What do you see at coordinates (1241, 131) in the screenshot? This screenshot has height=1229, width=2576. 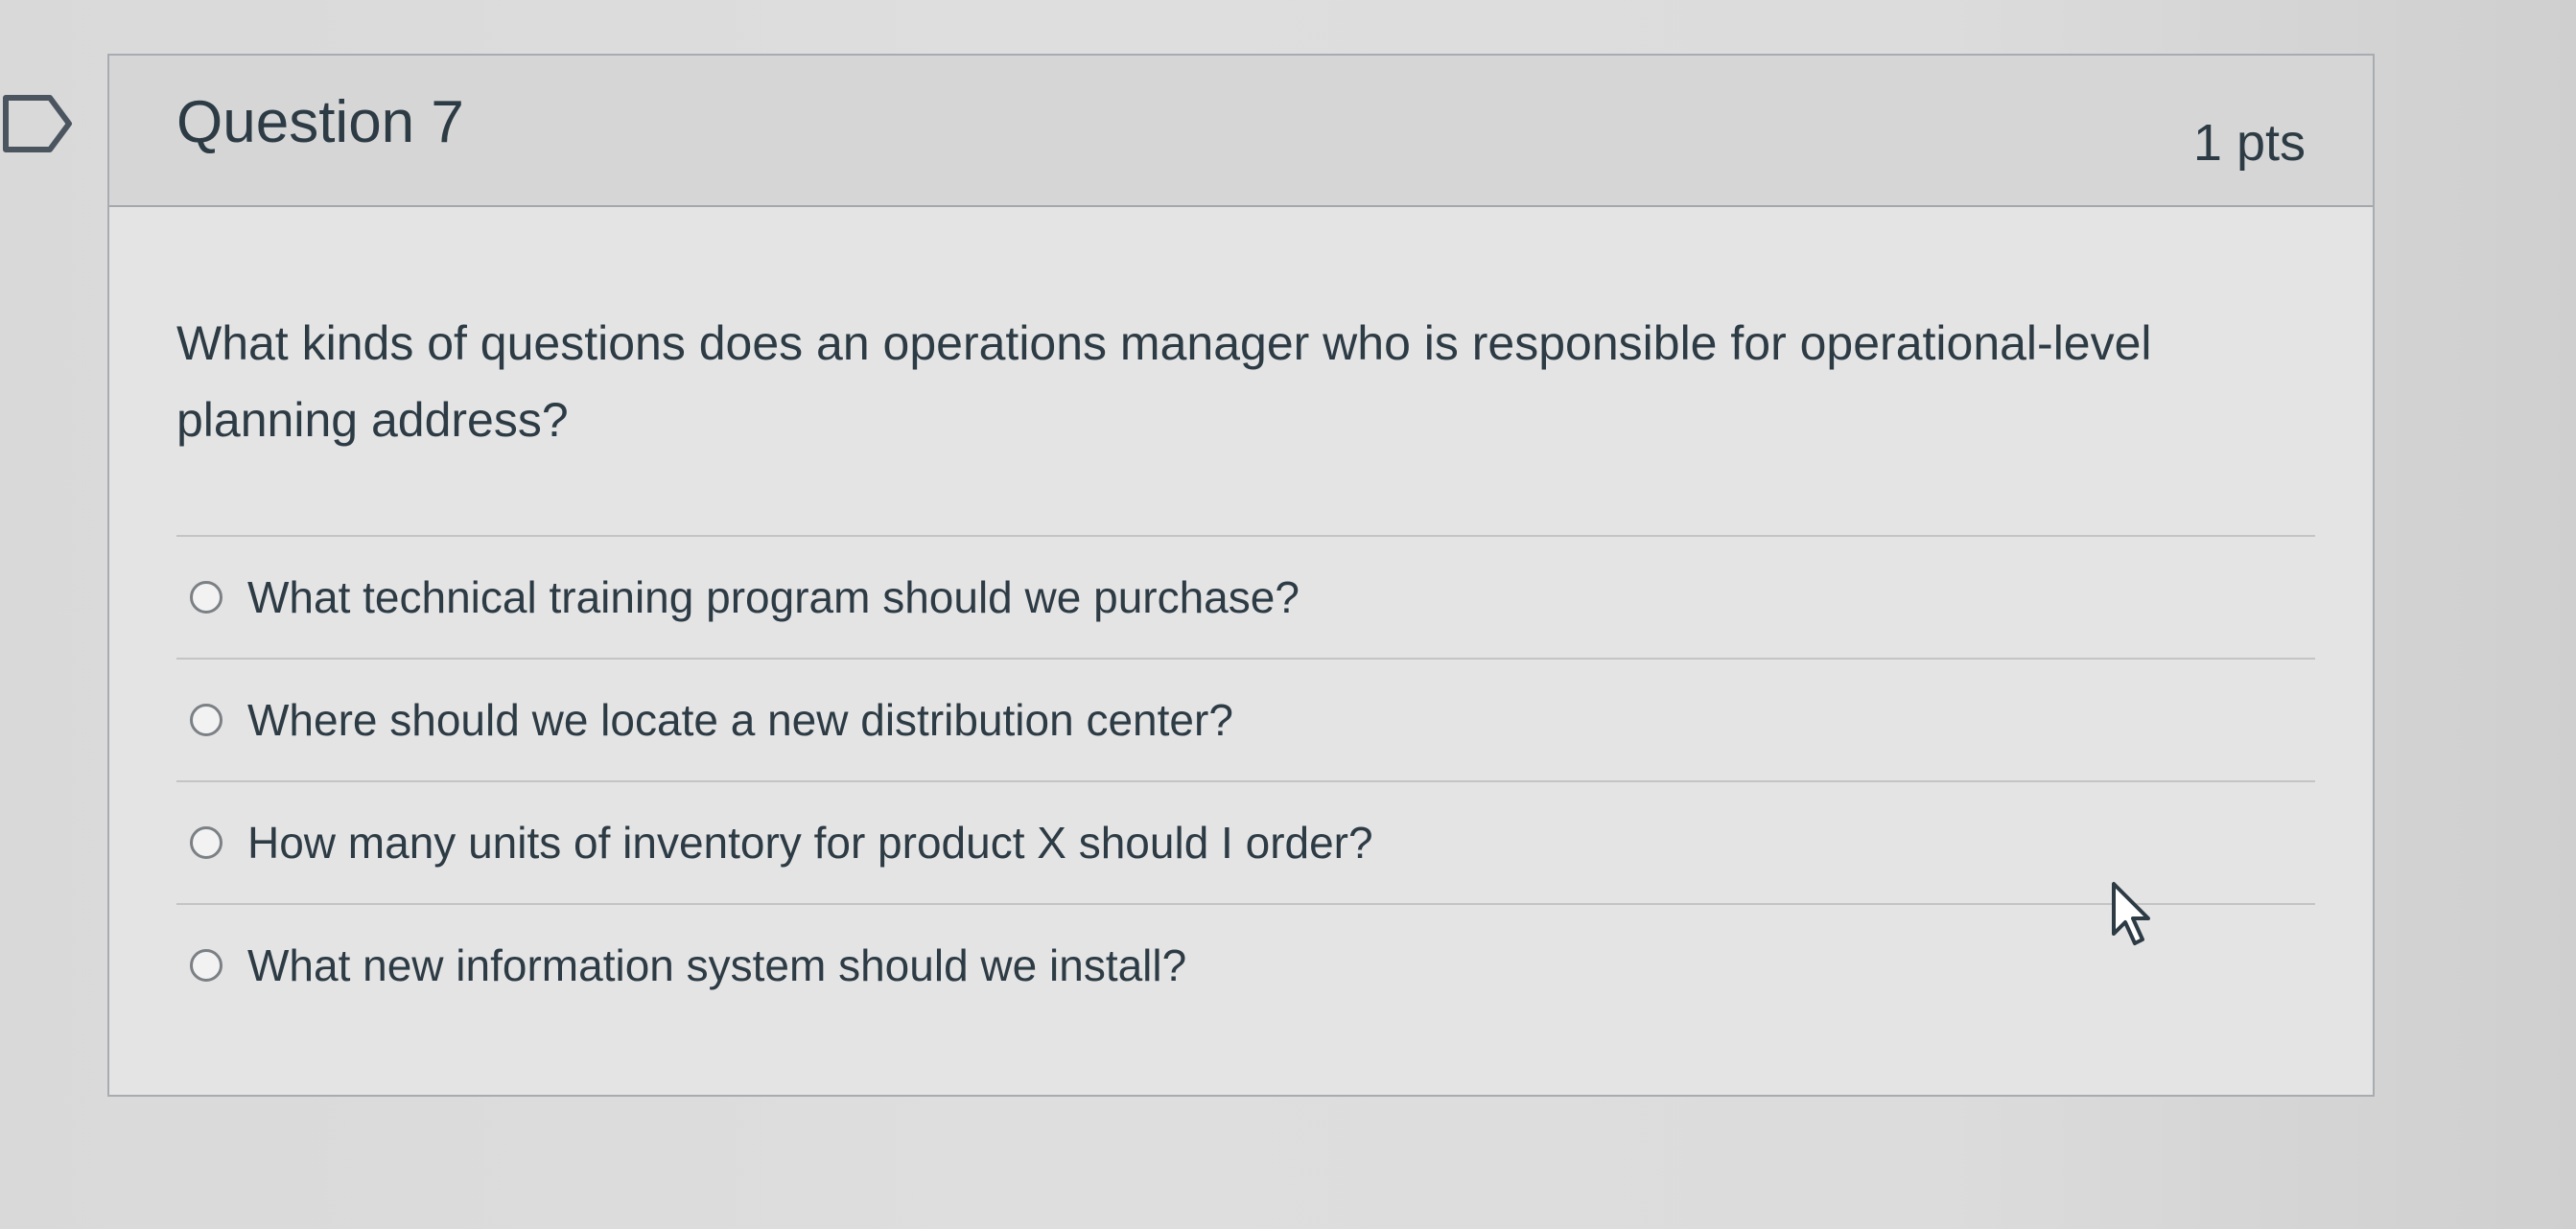 I see `question-header: Question 7 1 pts` at bounding box center [1241, 131].